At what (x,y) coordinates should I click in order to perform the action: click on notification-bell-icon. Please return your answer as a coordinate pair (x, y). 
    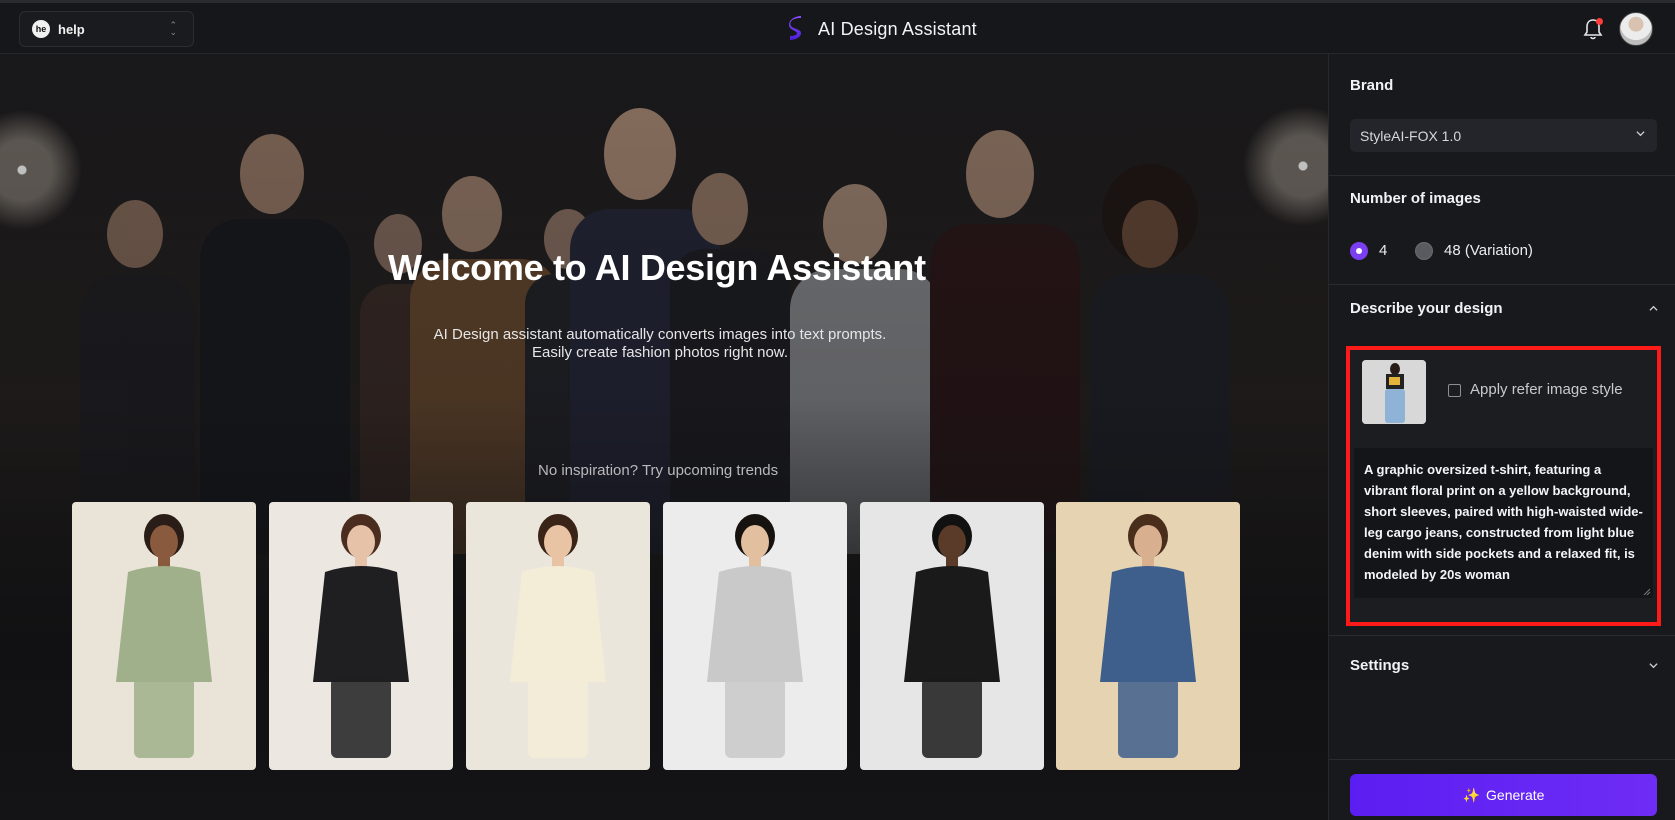
    Looking at the image, I should click on (1593, 29).